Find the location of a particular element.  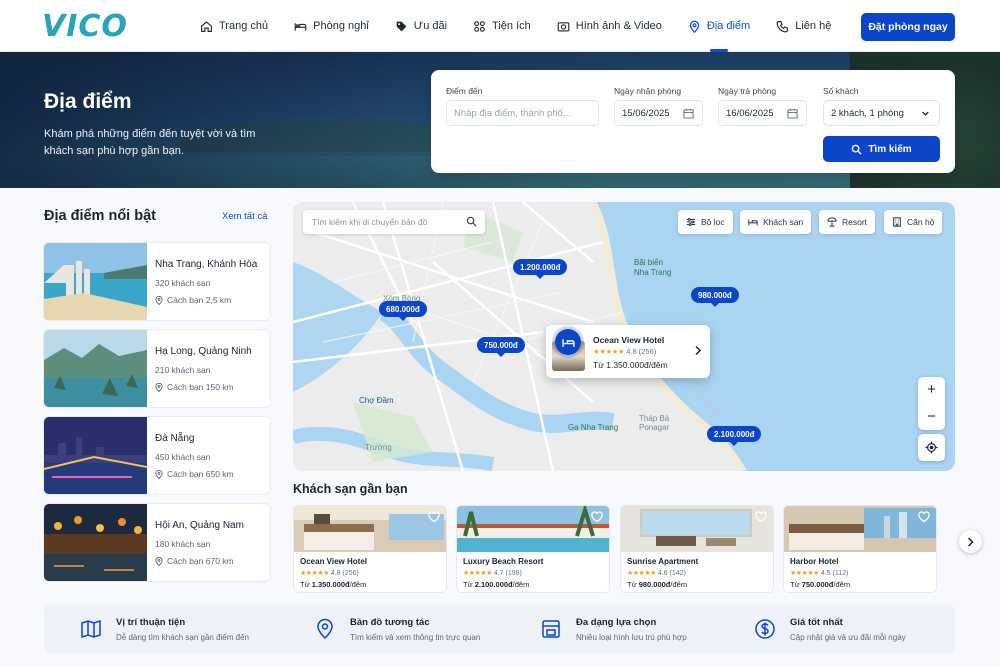

nav-label: Hình ảnh & Video is located at coordinates (618, 26).